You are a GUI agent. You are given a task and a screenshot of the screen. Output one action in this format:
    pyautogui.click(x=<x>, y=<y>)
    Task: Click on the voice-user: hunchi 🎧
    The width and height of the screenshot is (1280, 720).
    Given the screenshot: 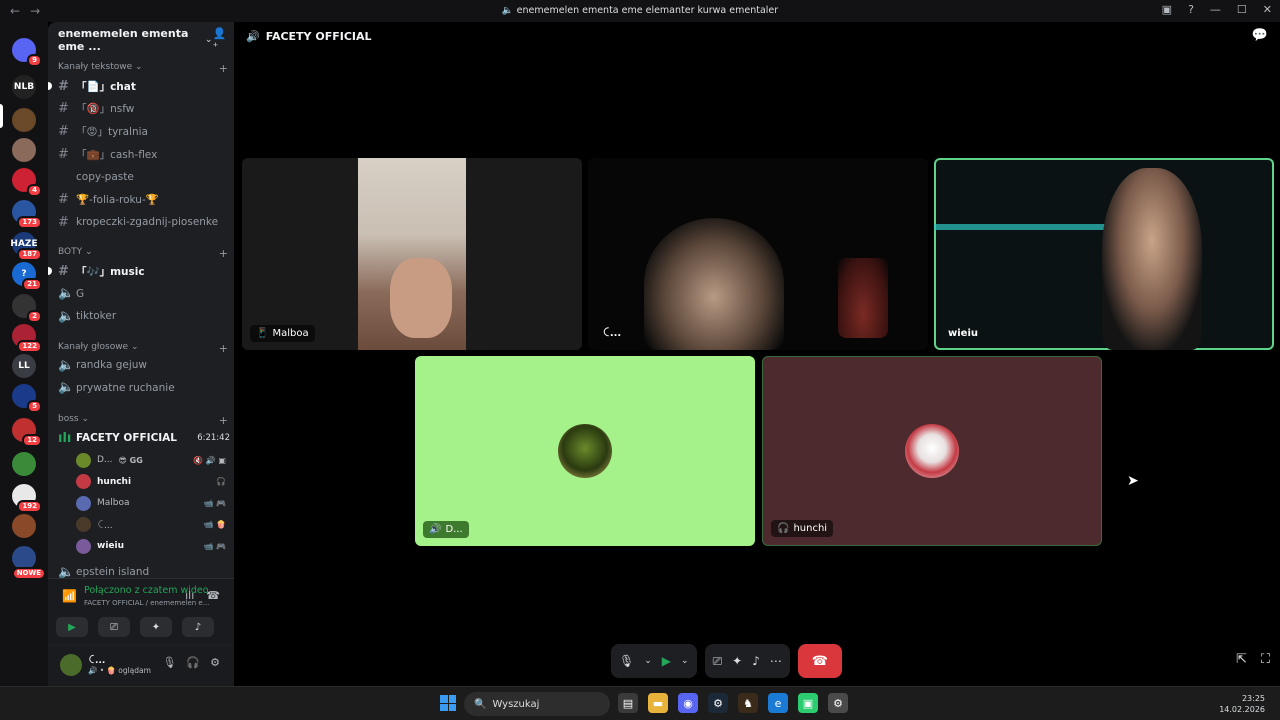 What is the action you would take?
    pyautogui.click(x=151, y=482)
    